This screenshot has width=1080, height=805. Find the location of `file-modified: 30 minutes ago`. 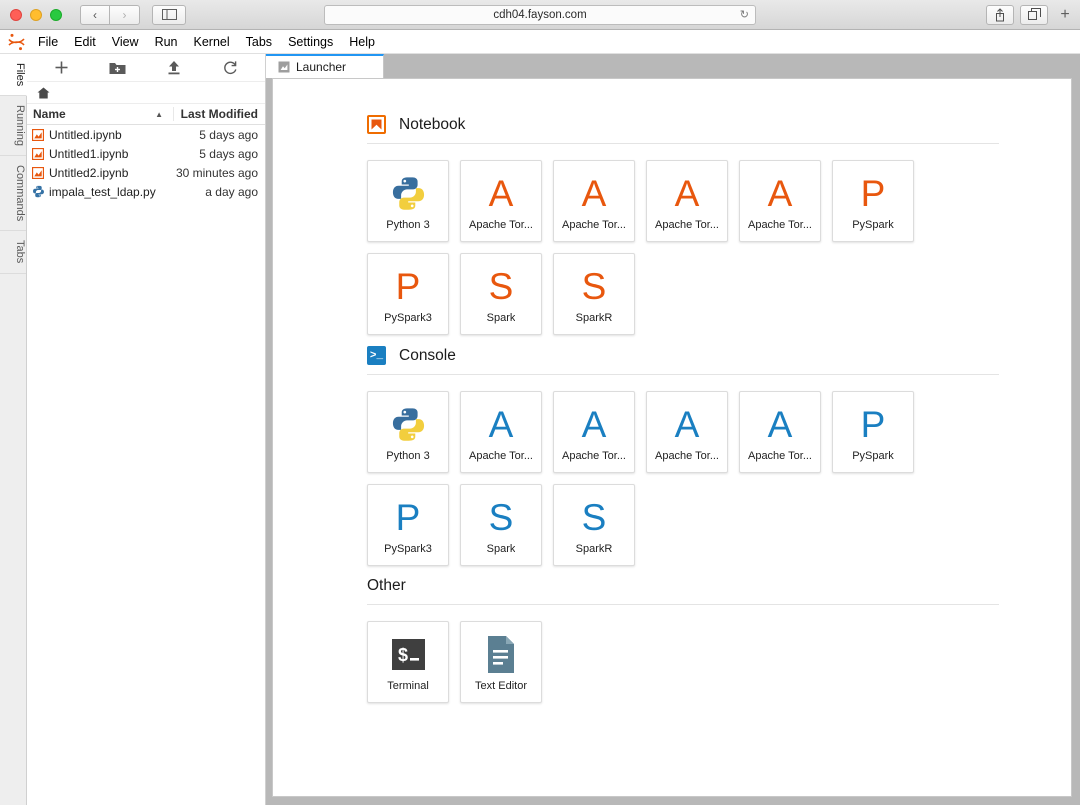

file-modified: 30 minutes ago is located at coordinates (216, 172).